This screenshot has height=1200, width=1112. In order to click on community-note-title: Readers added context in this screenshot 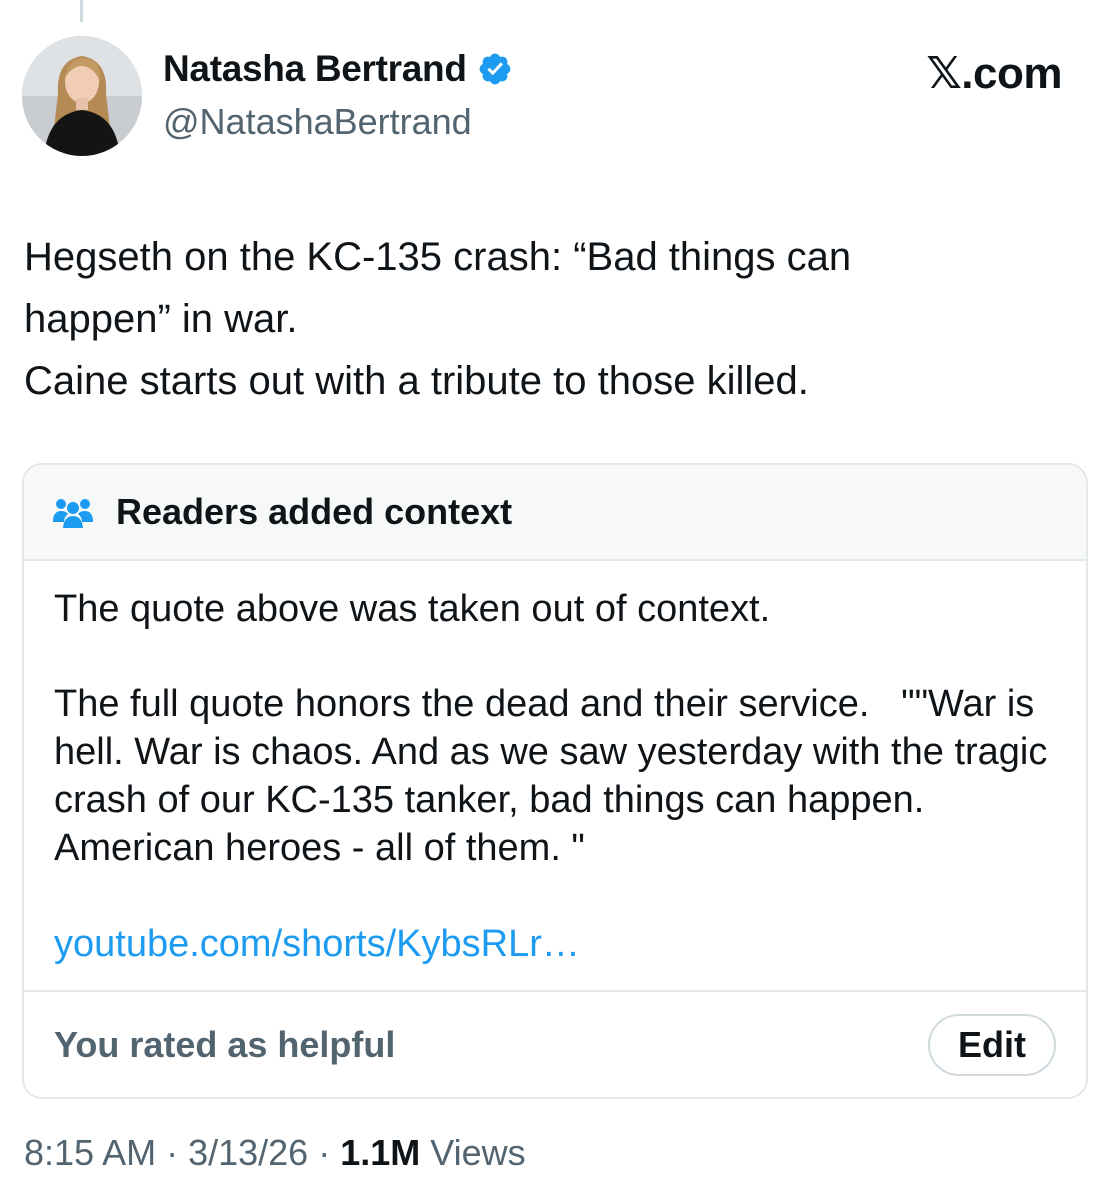, I will do `click(314, 511)`.